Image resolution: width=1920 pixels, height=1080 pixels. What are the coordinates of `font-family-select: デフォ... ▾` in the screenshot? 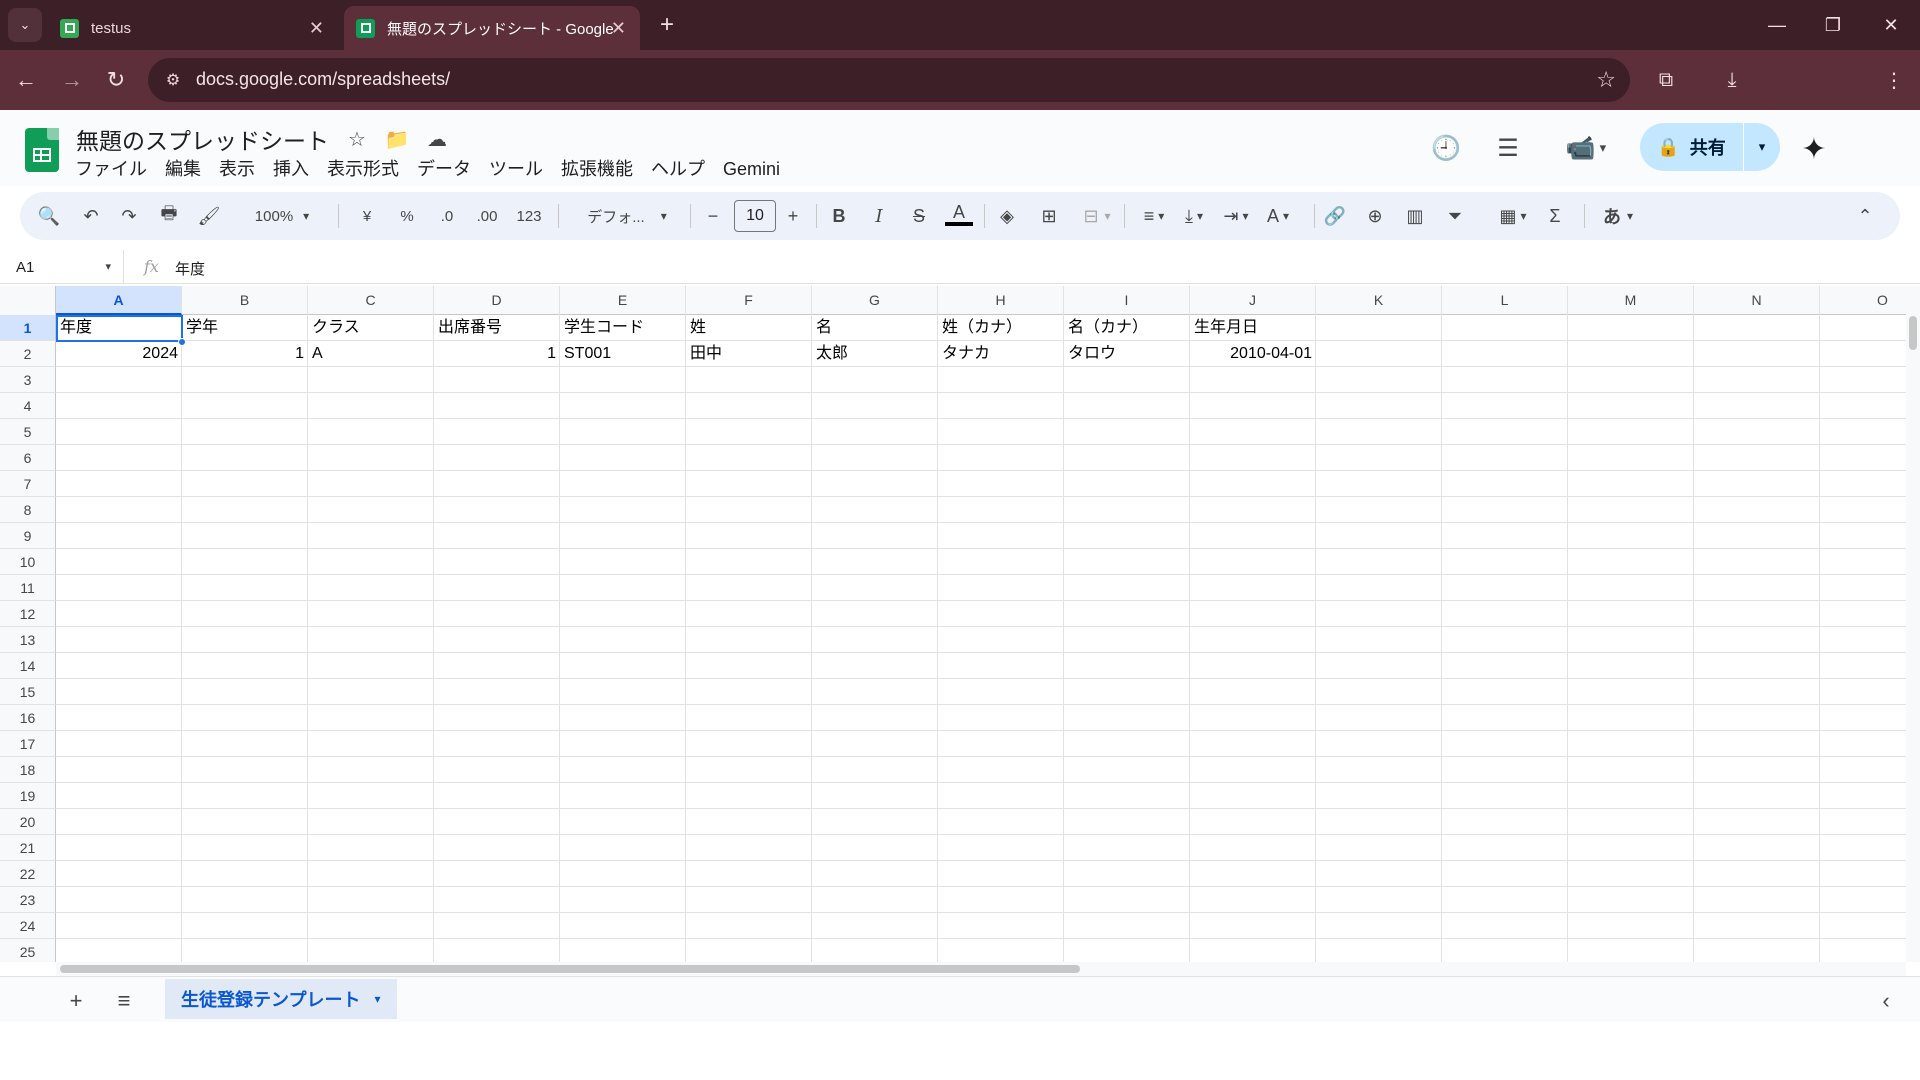 It's located at (627, 216).